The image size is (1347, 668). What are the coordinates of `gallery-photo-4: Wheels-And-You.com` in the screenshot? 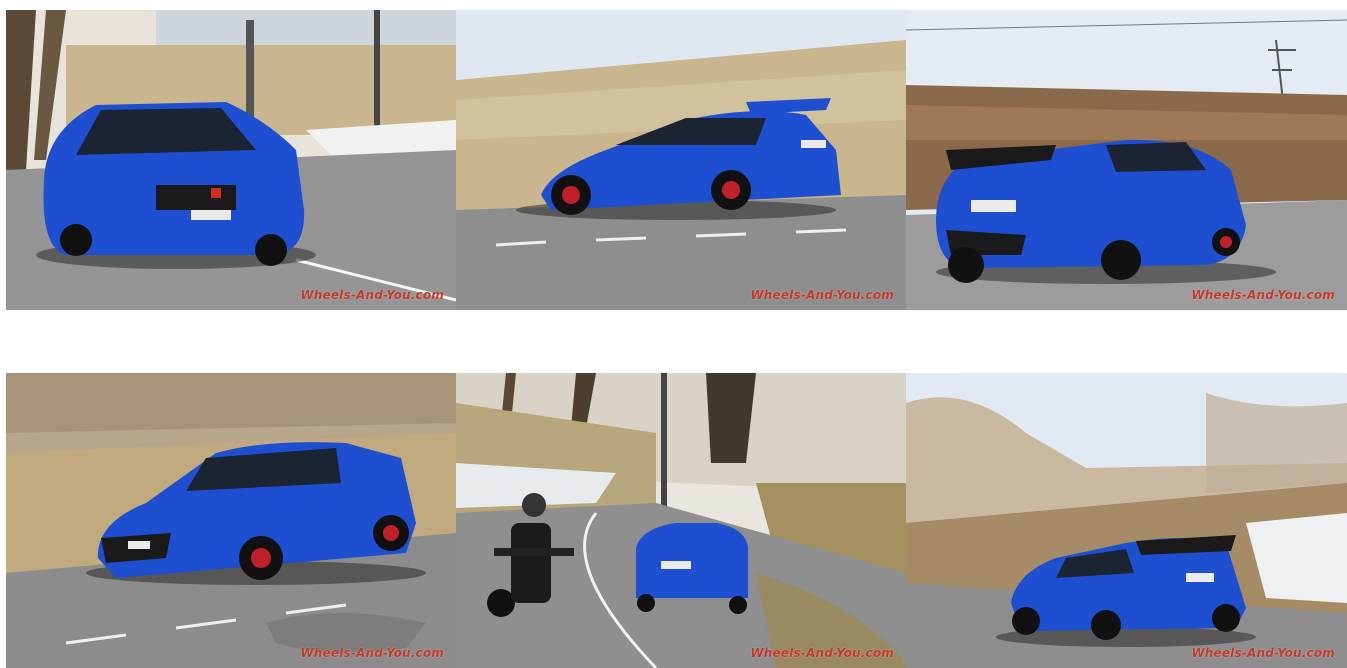 It's located at (231, 520).